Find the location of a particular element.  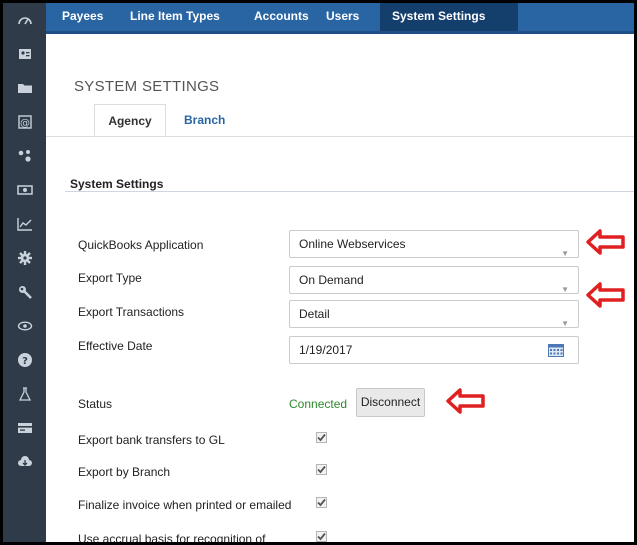

quickbooks-application-label: QuickBooks Application is located at coordinates (141, 245).